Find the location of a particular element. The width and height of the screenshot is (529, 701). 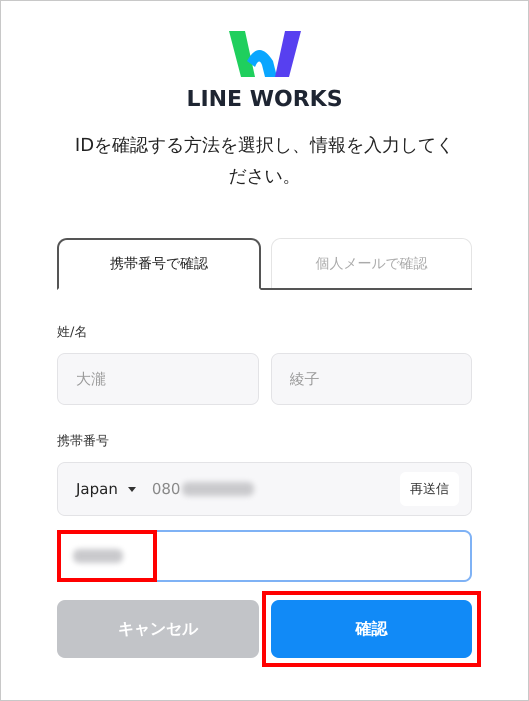

confirm-button: 確認 is located at coordinates (371, 629).